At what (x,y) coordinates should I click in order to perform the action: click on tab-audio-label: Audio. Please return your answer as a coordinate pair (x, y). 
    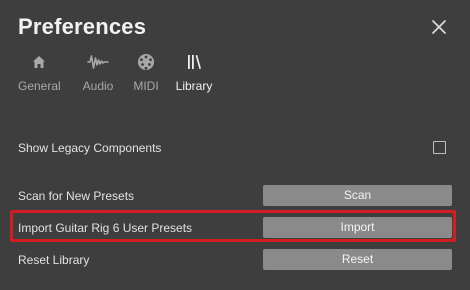
    Looking at the image, I should click on (98, 86).